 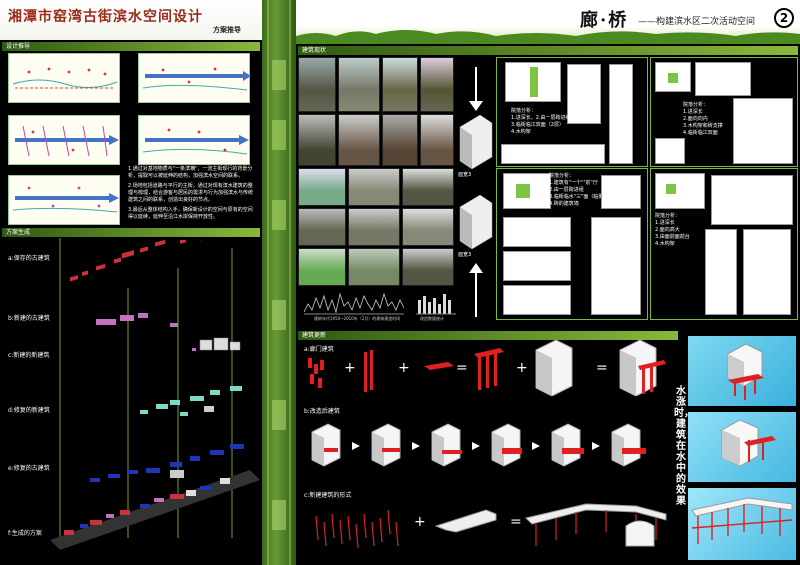 I want to click on water-effect-caption: 水涨时，建筑在水中的效果, so click(x=684, y=446).